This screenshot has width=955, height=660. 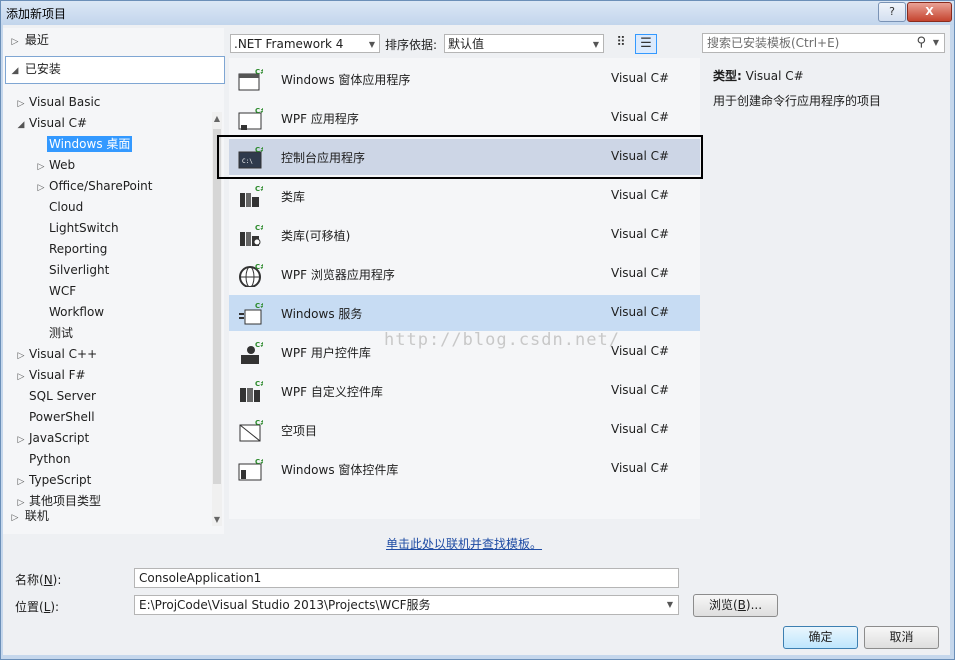 I want to click on highlight-annotation-box, so click(x=460, y=157).